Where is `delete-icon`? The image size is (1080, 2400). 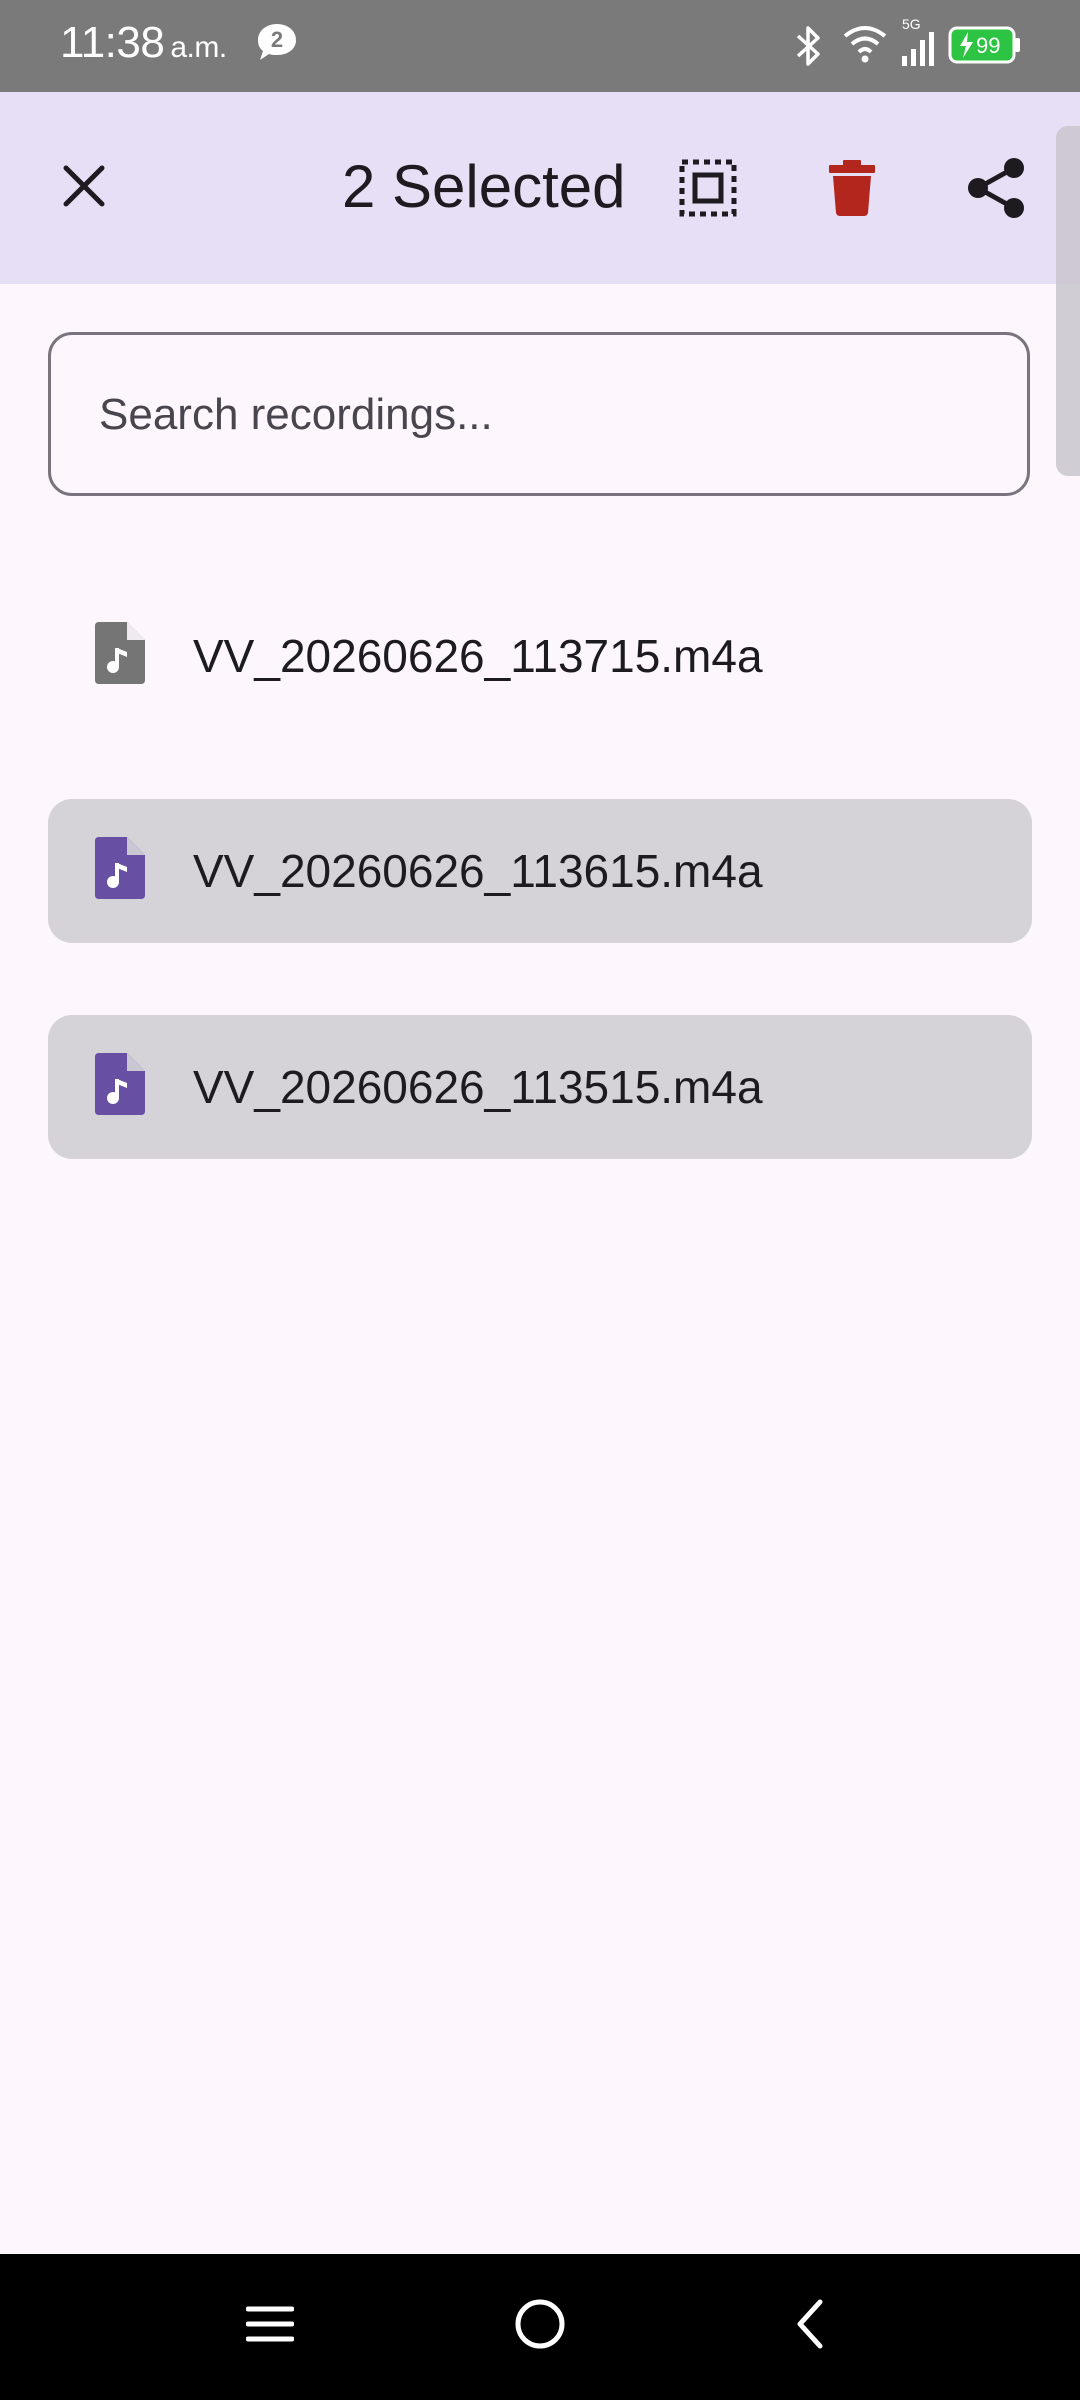
delete-icon is located at coordinates (852, 188).